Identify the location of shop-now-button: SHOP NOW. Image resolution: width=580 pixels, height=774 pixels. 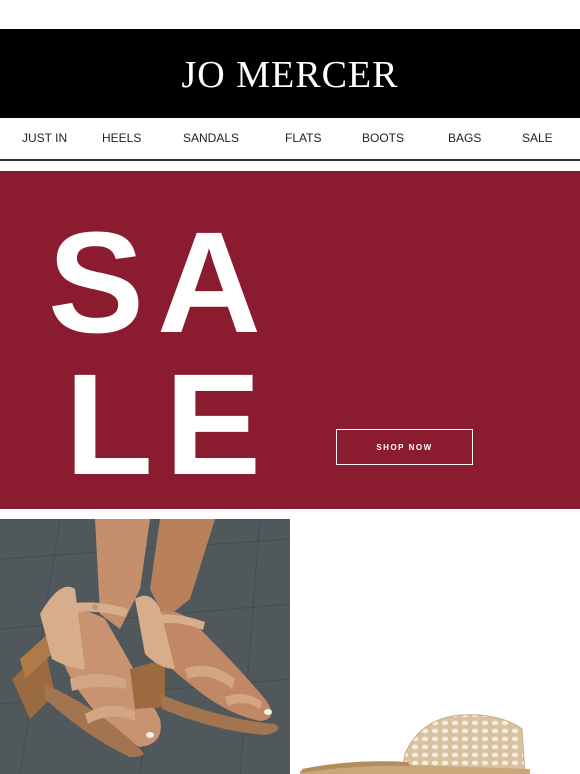
(404, 447).